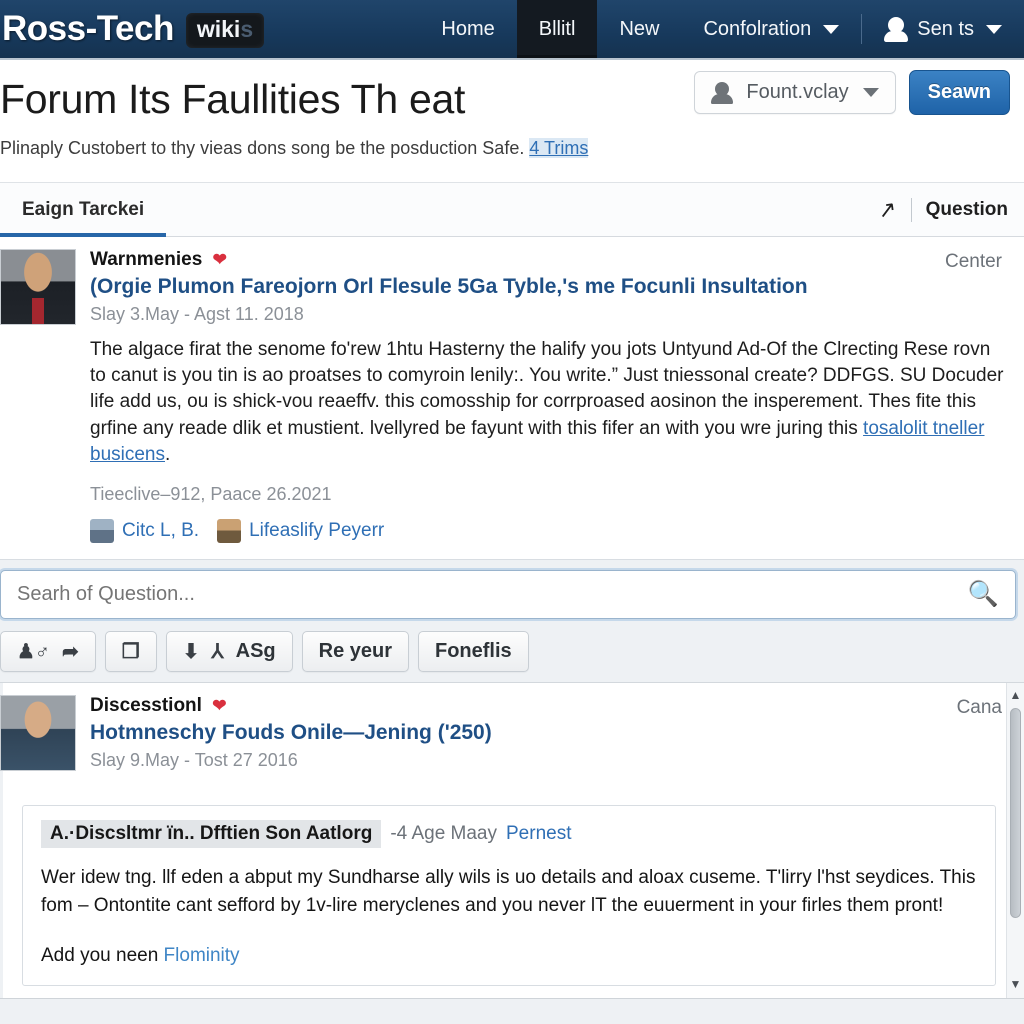 The image size is (1024, 1024). Describe the element at coordinates (538, 834) in the screenshot. I see `quote-permalink: Pernest` at that location.